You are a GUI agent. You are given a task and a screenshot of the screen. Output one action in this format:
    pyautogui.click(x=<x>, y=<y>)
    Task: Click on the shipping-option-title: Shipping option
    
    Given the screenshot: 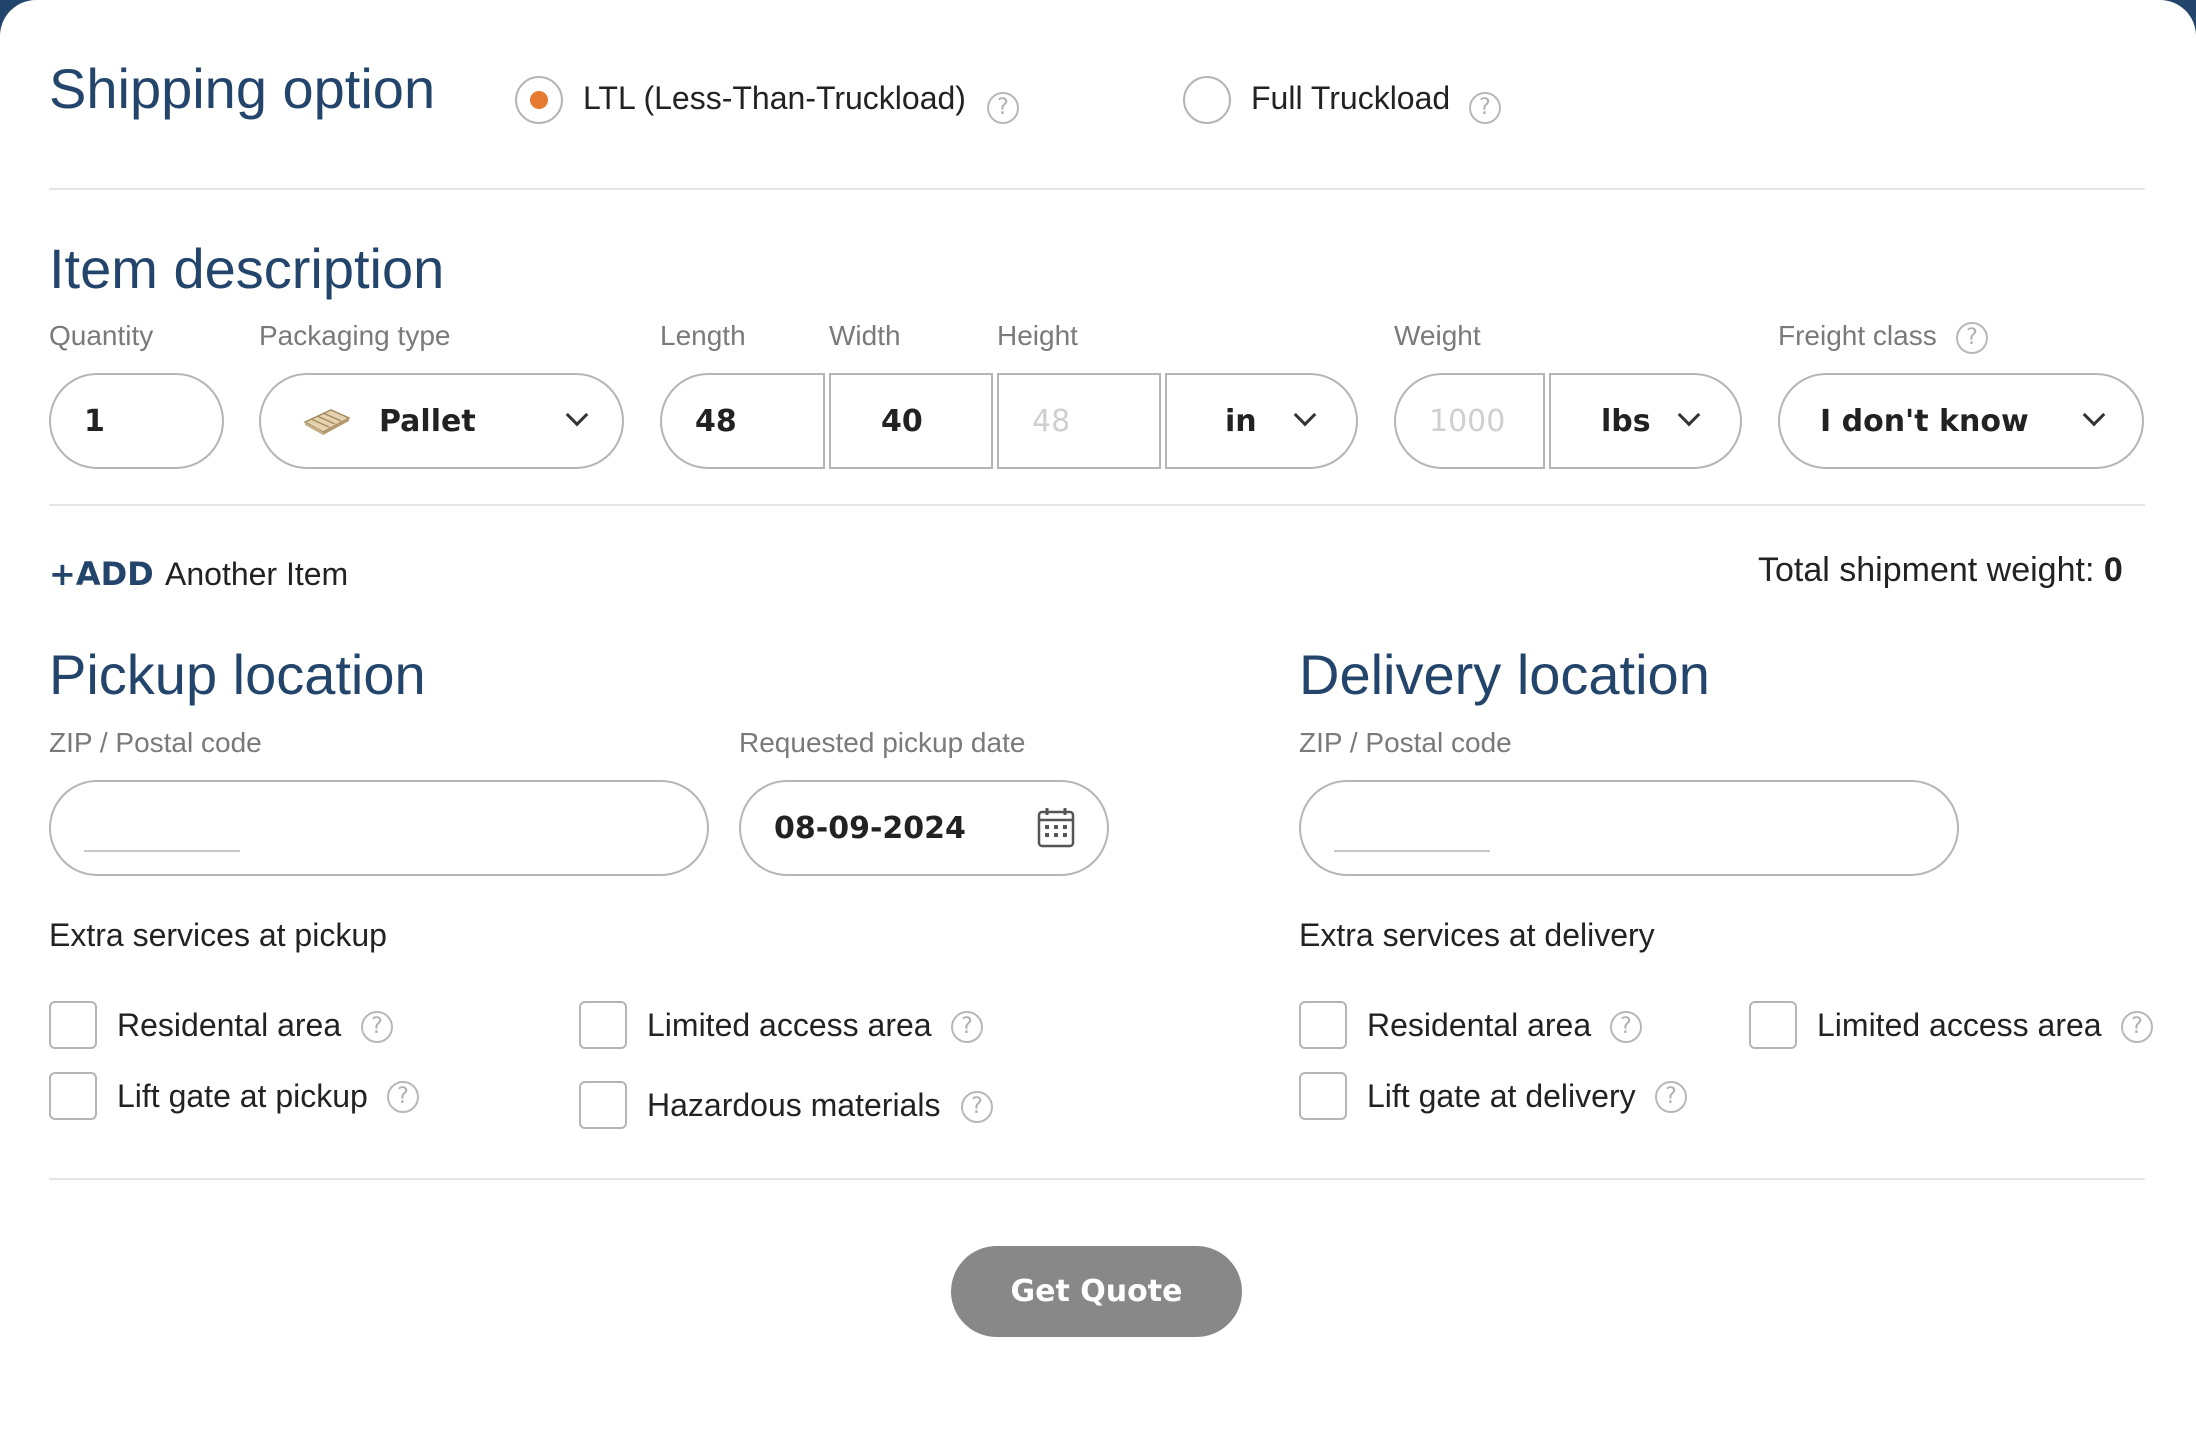 What is the action you would take?
    pyautogui.click(x=242, y=88)
    